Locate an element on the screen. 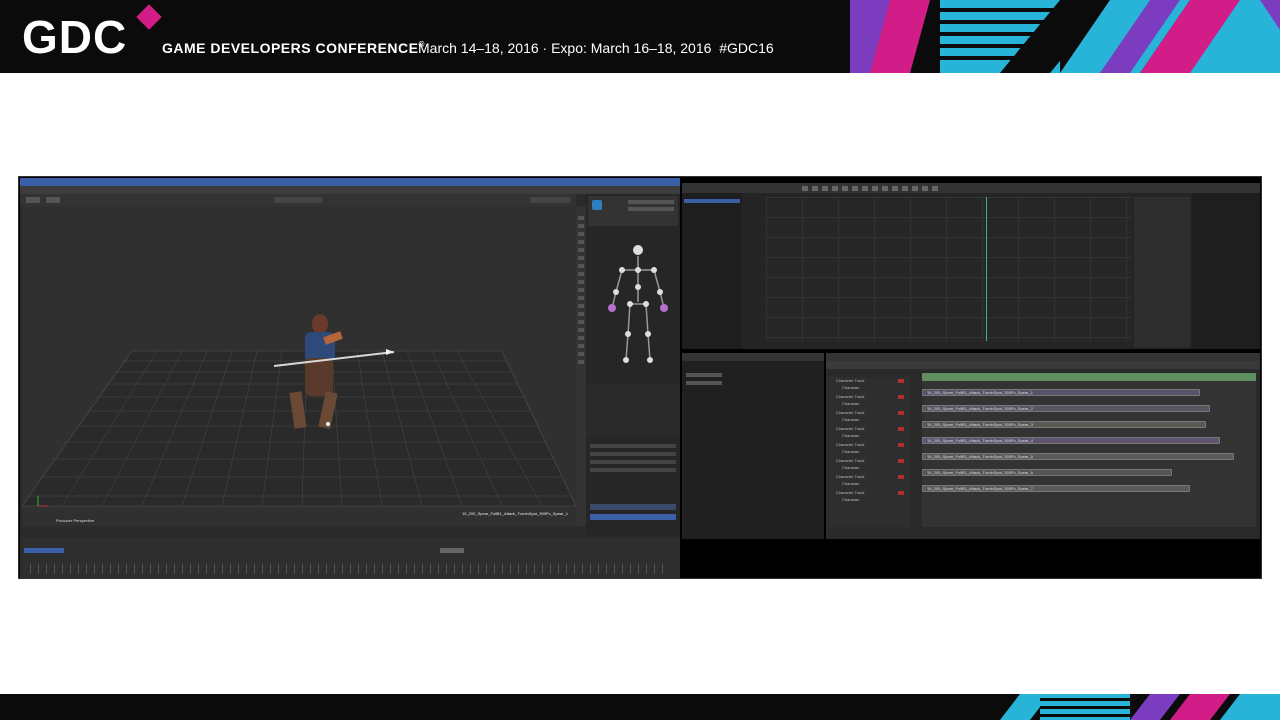  navigator-item is located at coordinates (712, 201).